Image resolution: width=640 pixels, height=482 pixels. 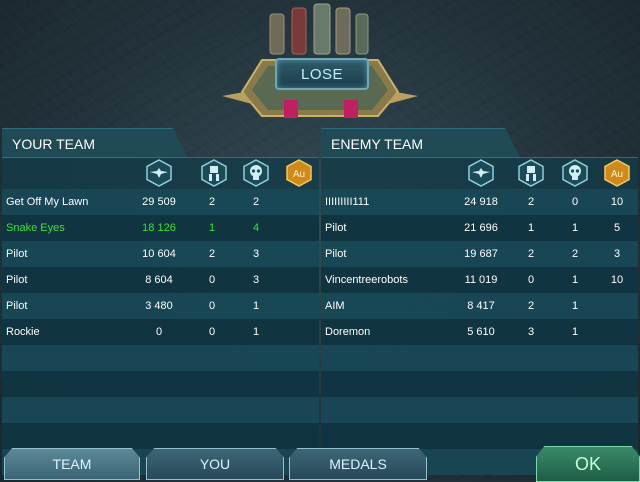 I want to click on enemy-team-tab: ENEMY TEAM, so click(x=421, y=143).